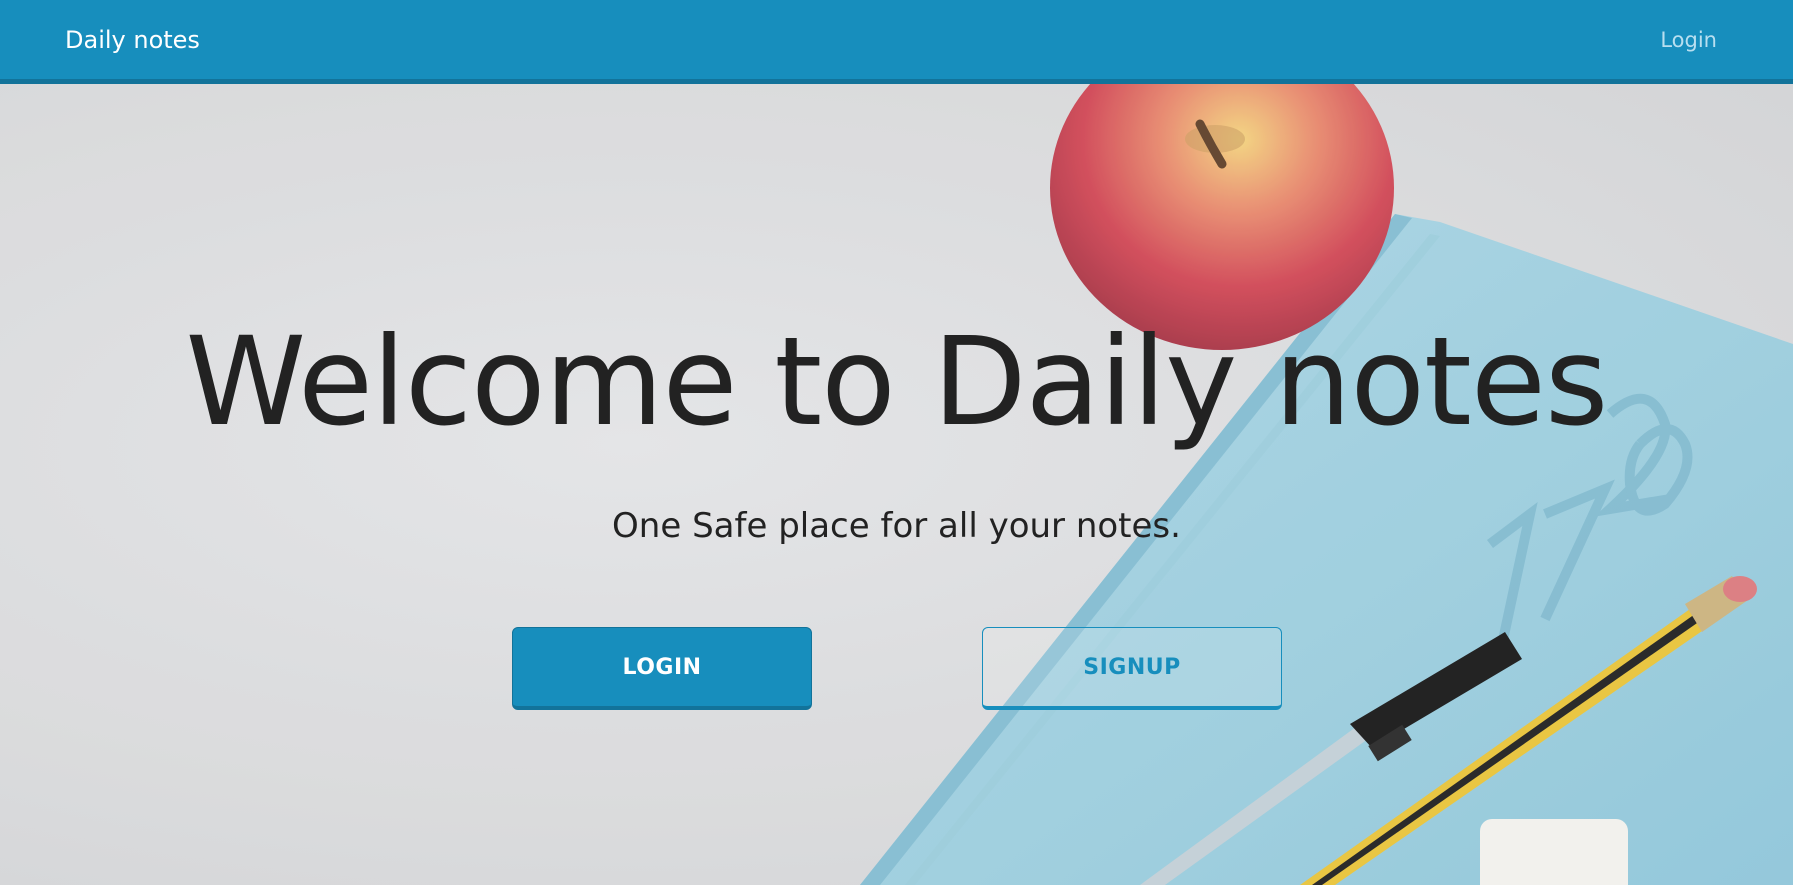 The height and width of the screenshot is (885, 1793). I want to click on hero-title: Welcome to Daily notes, so click(897, 382).